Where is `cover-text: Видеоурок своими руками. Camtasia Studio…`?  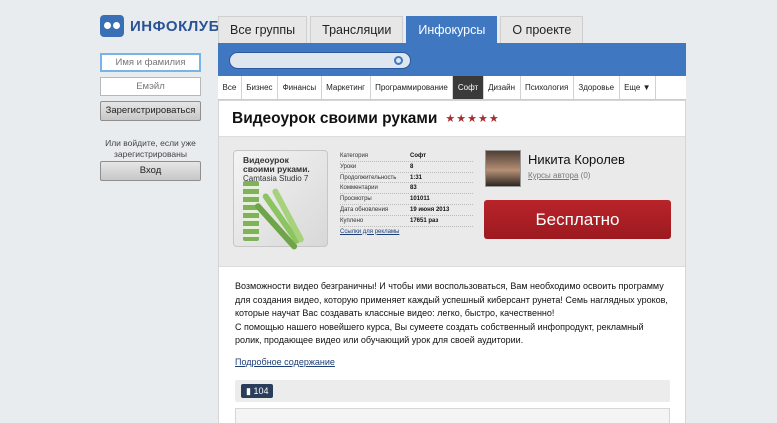 cover-text: Видеоурок своими руками. Camtasia Studio… is located at coordinates (276, 170).